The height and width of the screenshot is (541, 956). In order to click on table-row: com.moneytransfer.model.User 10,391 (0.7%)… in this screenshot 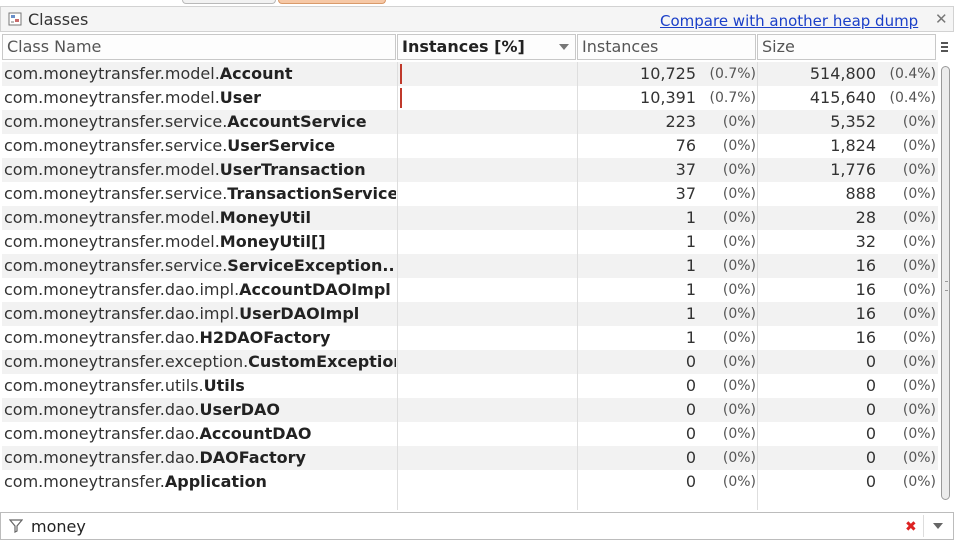, I will do `click(470, 98)`.